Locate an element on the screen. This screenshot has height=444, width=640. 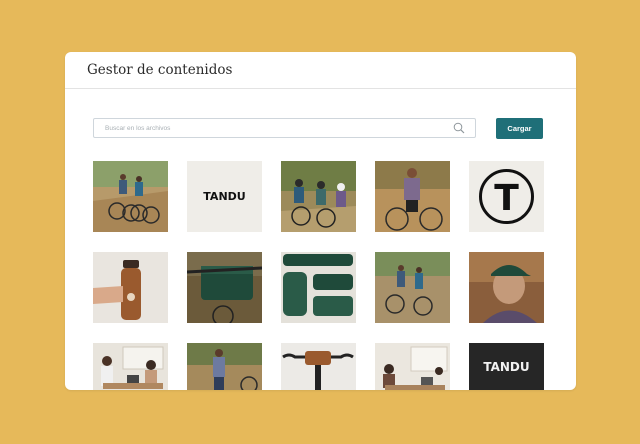
cyclist-posing-image is located at coordinates (412, 196).